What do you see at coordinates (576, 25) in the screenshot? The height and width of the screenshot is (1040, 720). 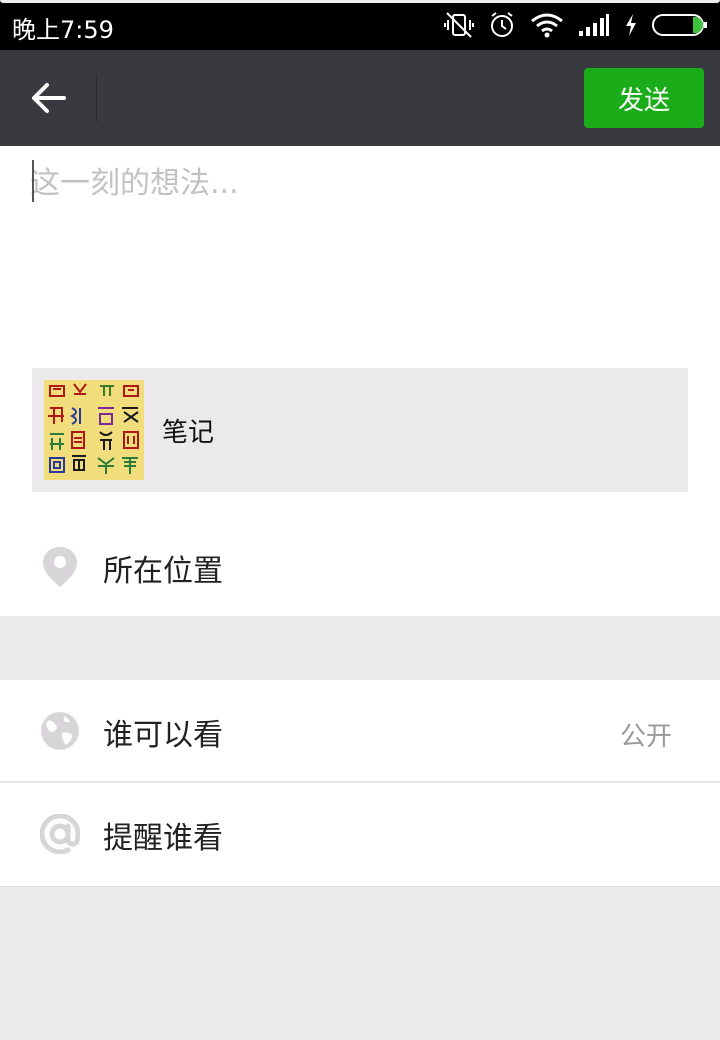 I see `status-icons` at bounding box center [576, 25].